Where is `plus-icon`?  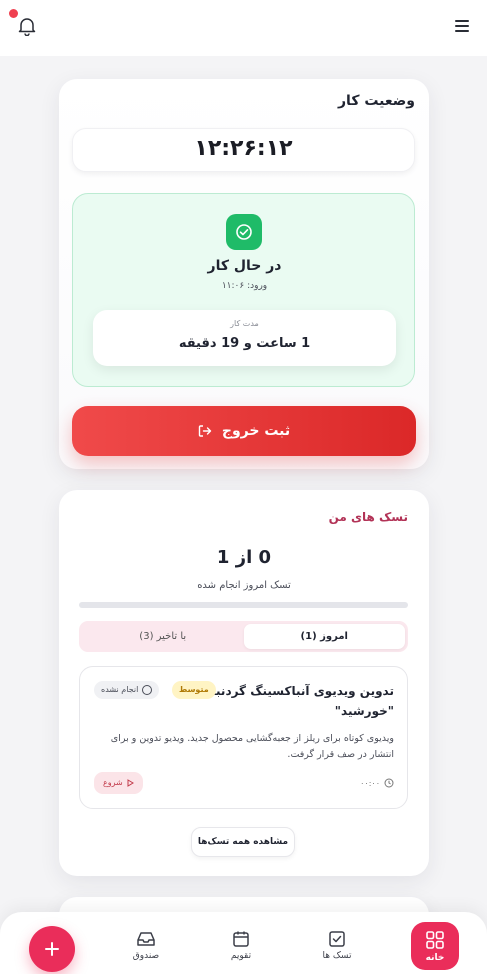
plus-icon is located at coordinates (52, 949).